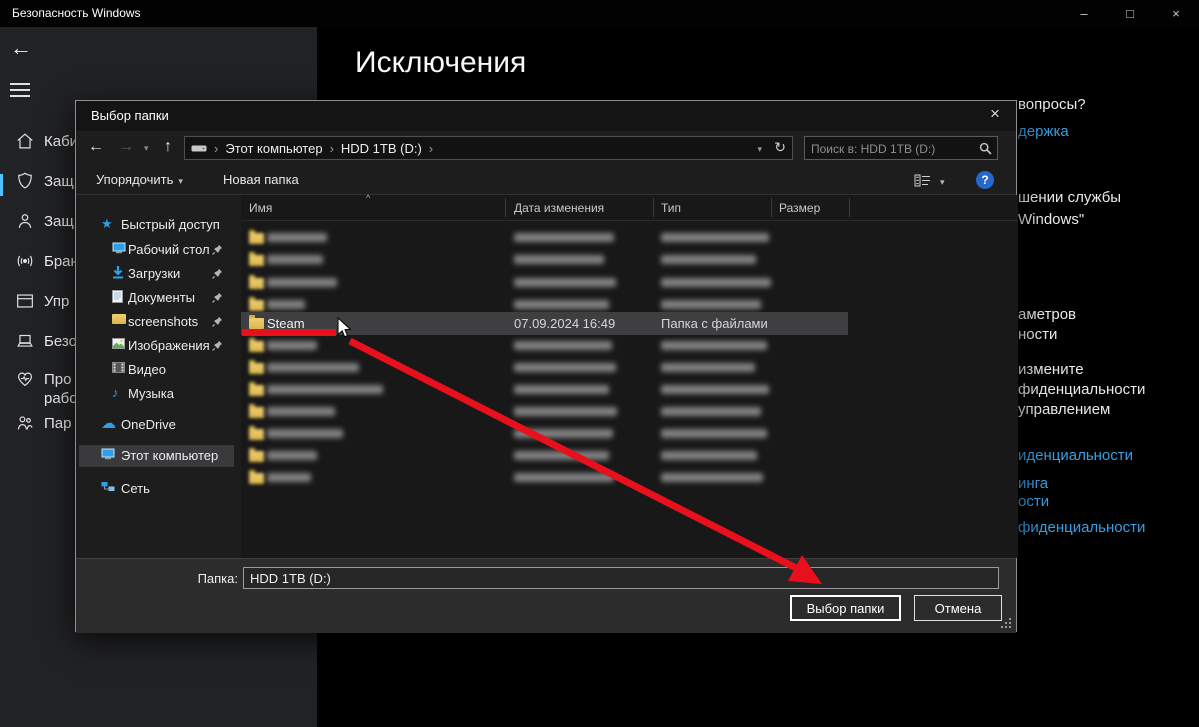 The image size is (1199, 727). Describe the element at coordinates (118, 367) in the screenshot. I see `video-icon` at that location.